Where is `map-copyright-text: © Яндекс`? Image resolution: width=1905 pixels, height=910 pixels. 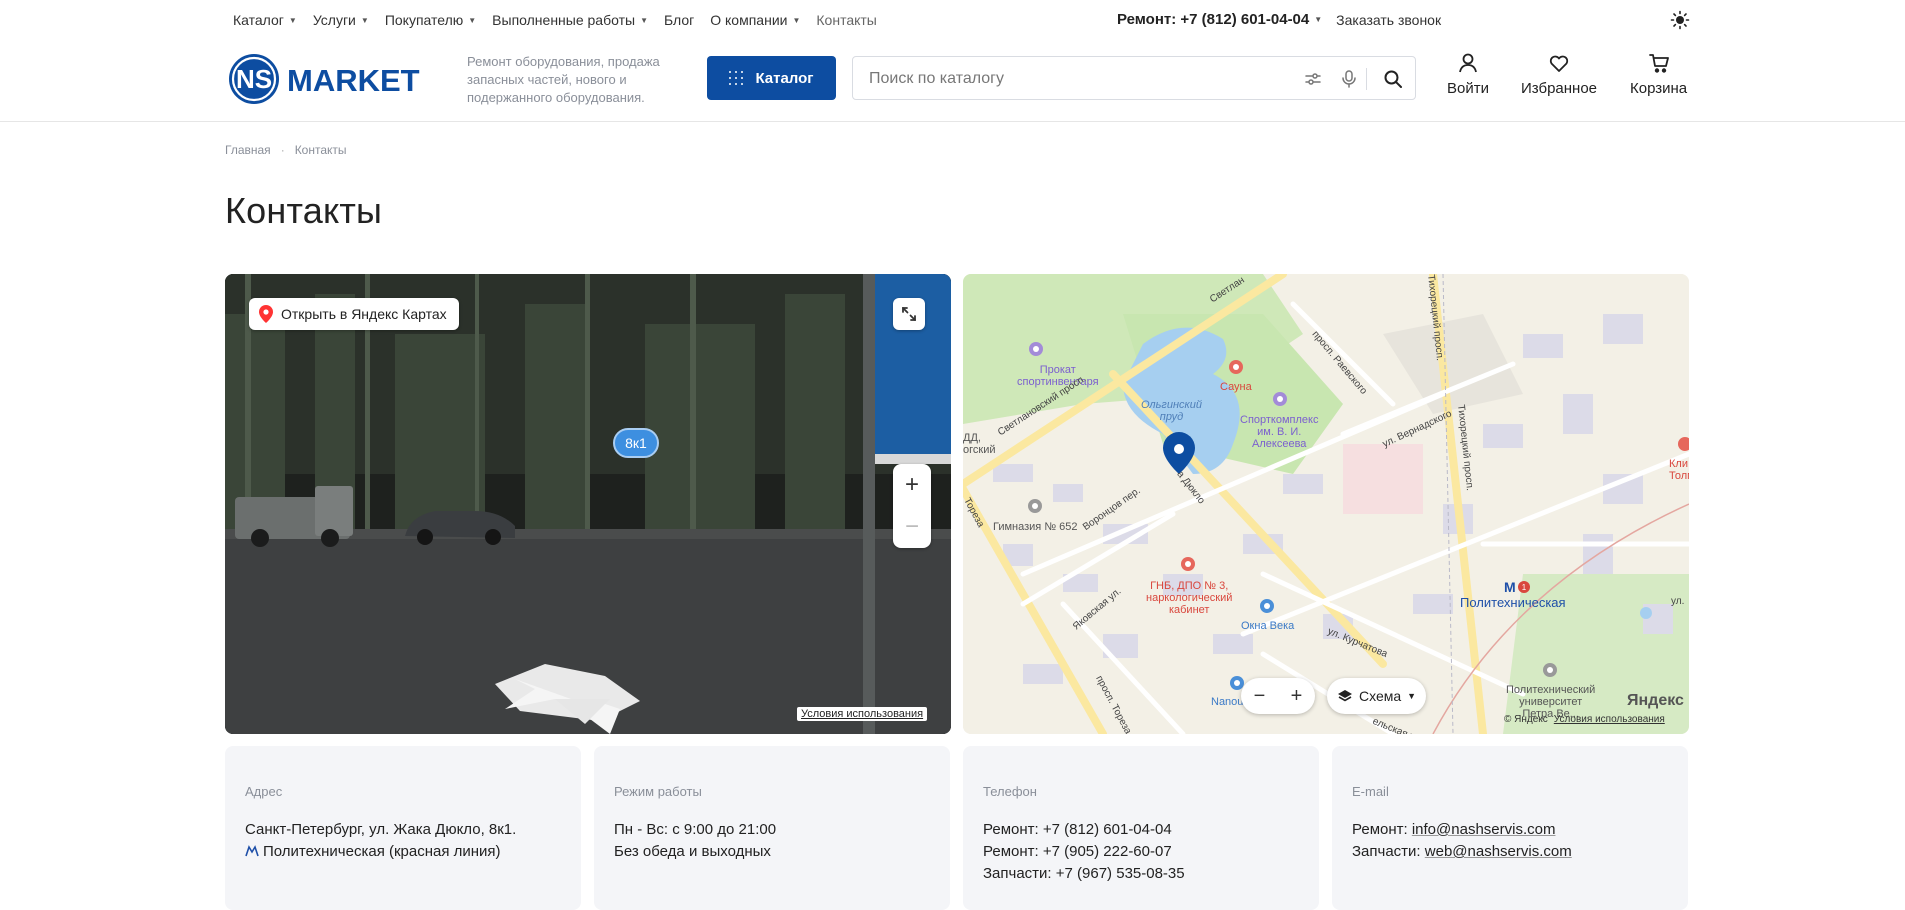
map-copyright-text: © Яндекс is located at coordinates (1526, 719).